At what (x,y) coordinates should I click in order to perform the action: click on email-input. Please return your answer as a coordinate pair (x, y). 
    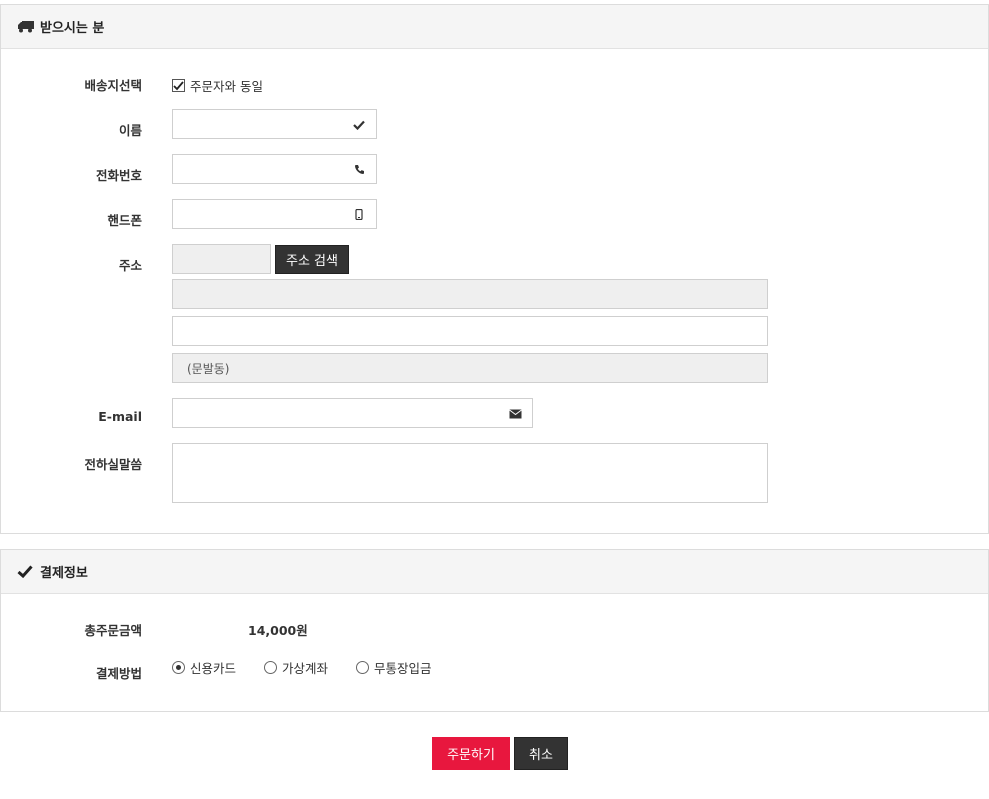
    Looking at the image, I should click on (352, 413).